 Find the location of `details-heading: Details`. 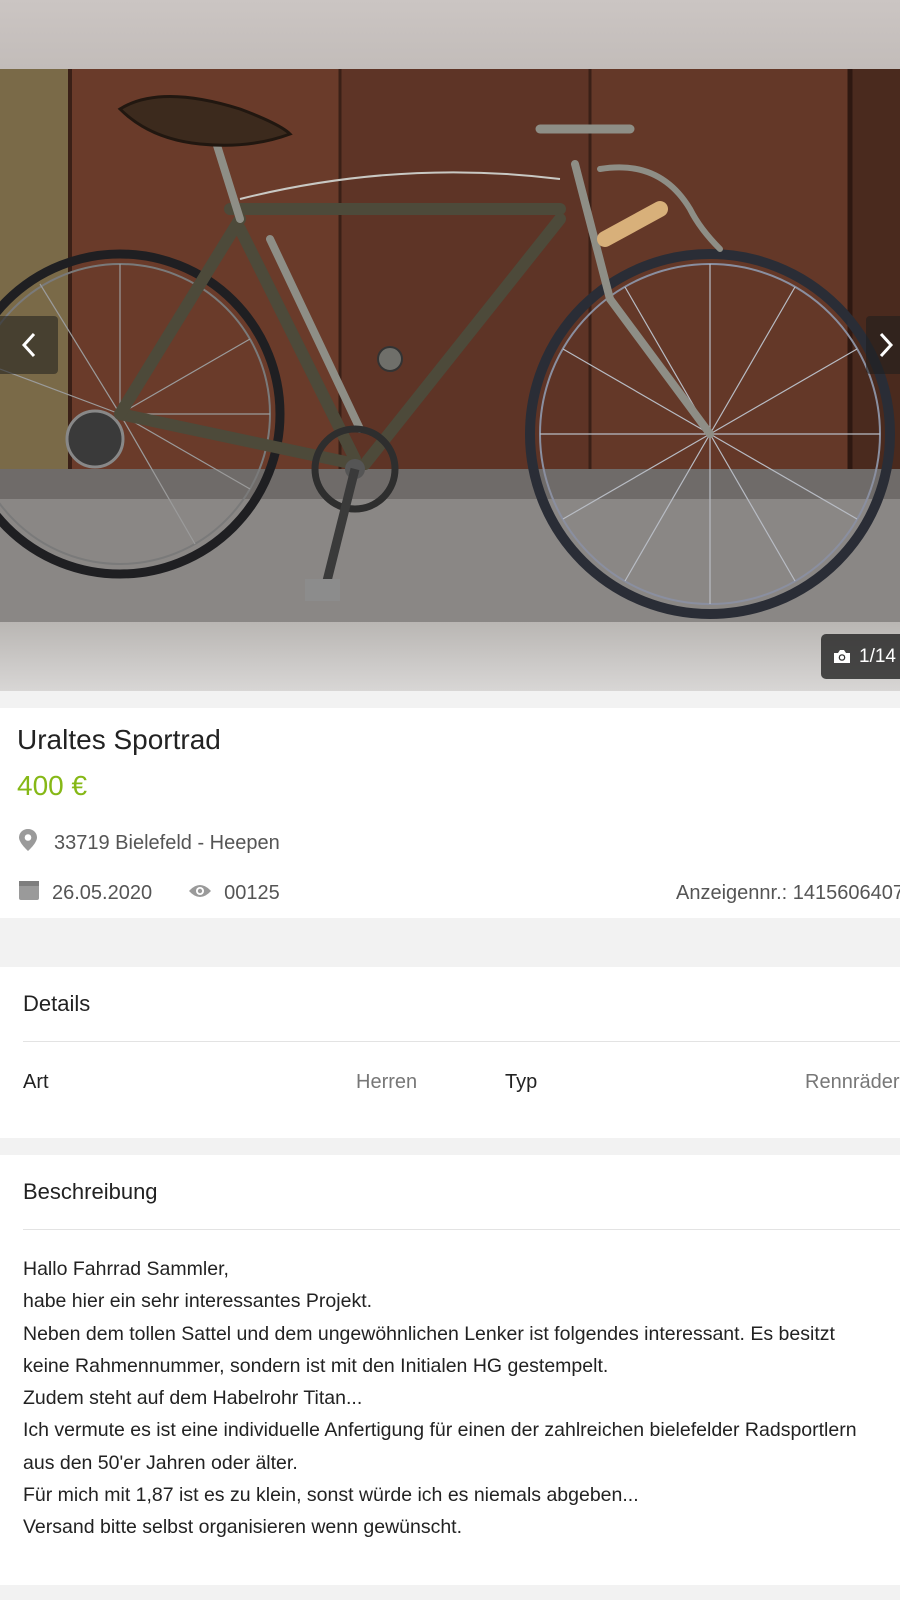

details-heading: Details is located at coordinates (57, 1003).